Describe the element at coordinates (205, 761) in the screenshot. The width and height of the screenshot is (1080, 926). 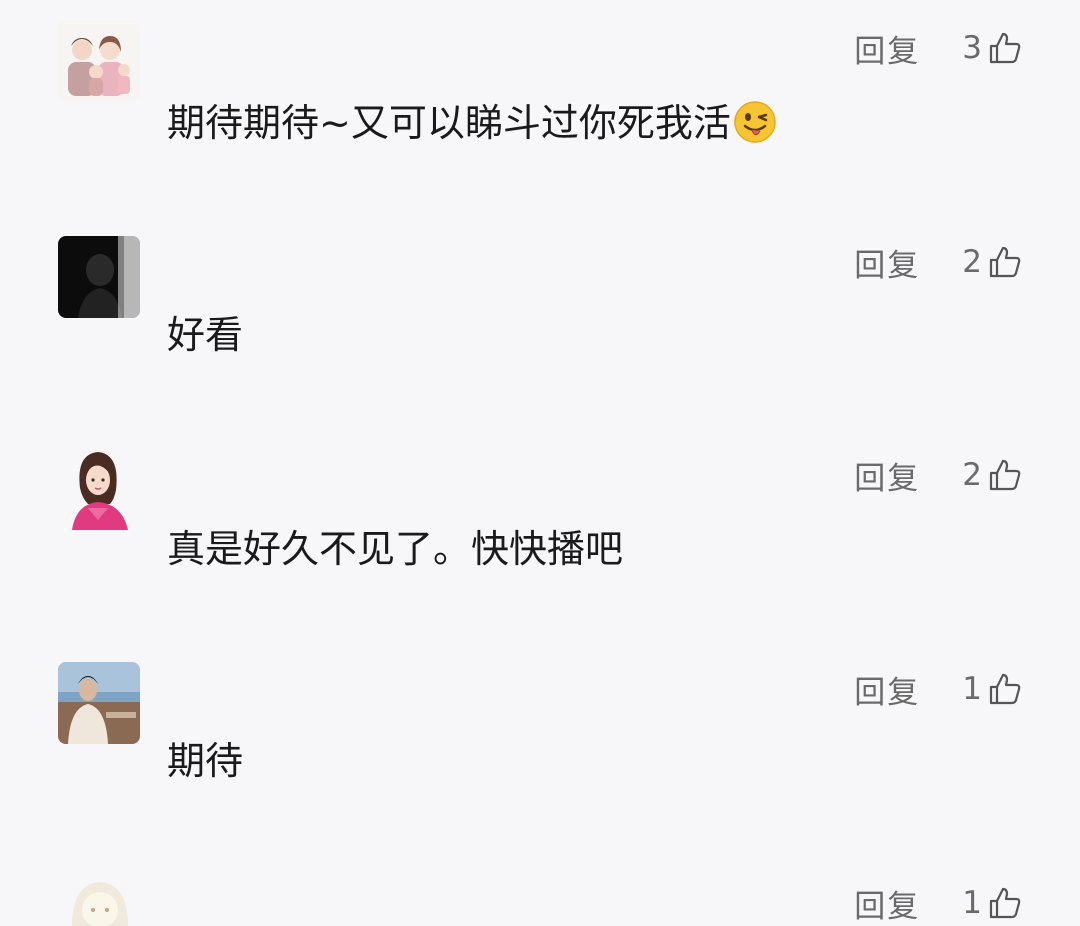
I see `comment-text: 期待` at that location.